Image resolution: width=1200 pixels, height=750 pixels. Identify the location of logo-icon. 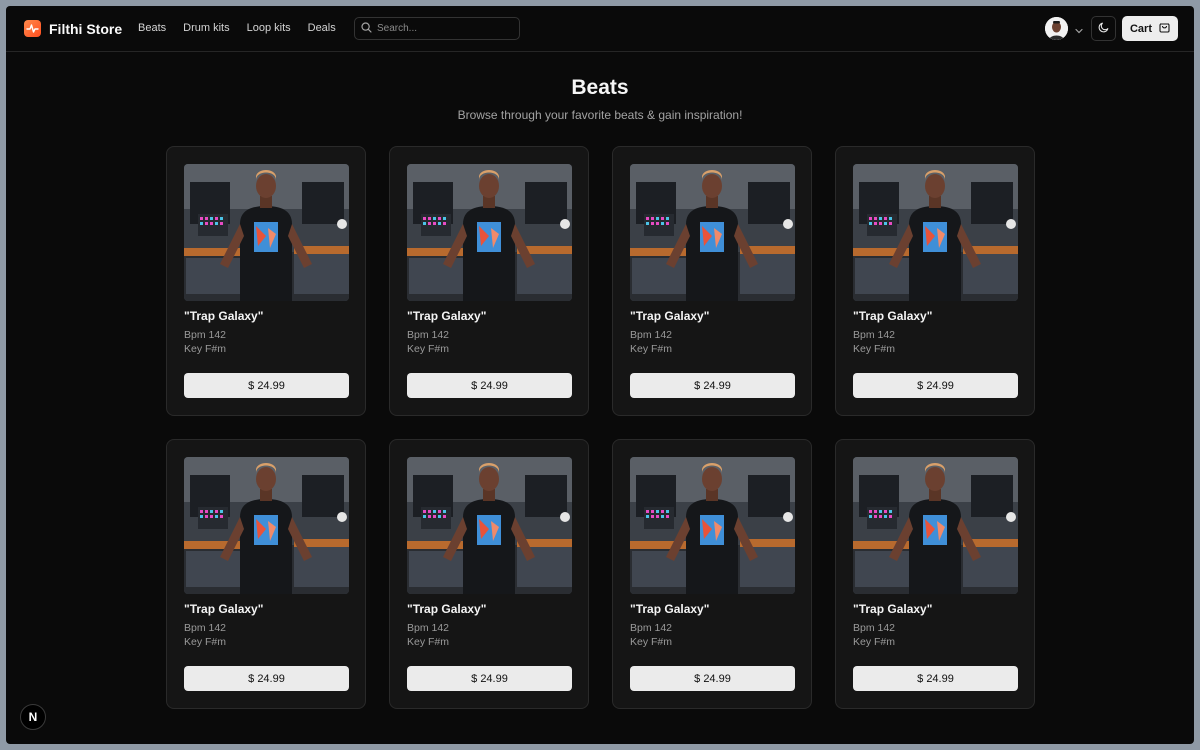
(32, 28).